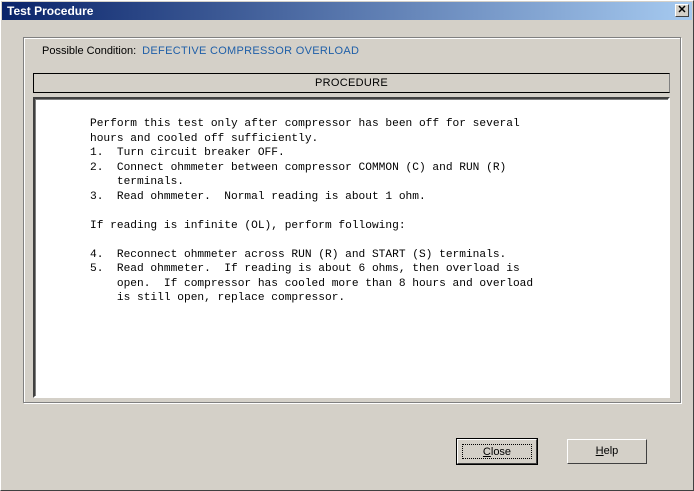 The width and height of the screenshot is (694, 491). Describe the element at coordinates (347, 11) in the screenshot. I see `title-bar: Test Procedure ✕` at that location.